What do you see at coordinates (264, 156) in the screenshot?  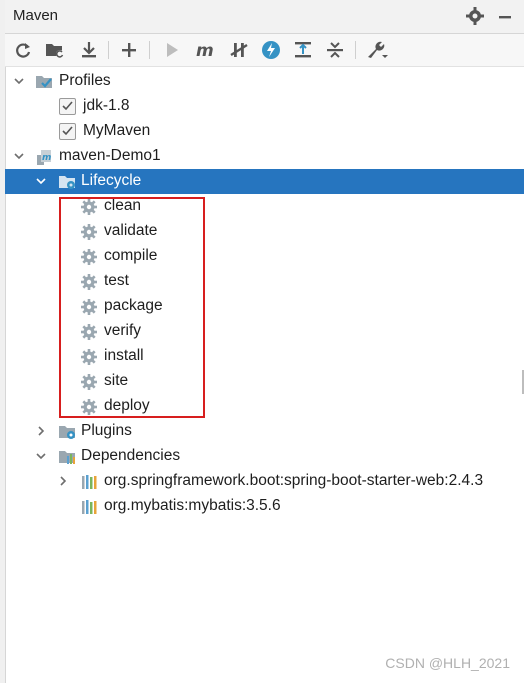 I see `tree-node-project: m maven-Demo1` at bounding box center [264, 156].